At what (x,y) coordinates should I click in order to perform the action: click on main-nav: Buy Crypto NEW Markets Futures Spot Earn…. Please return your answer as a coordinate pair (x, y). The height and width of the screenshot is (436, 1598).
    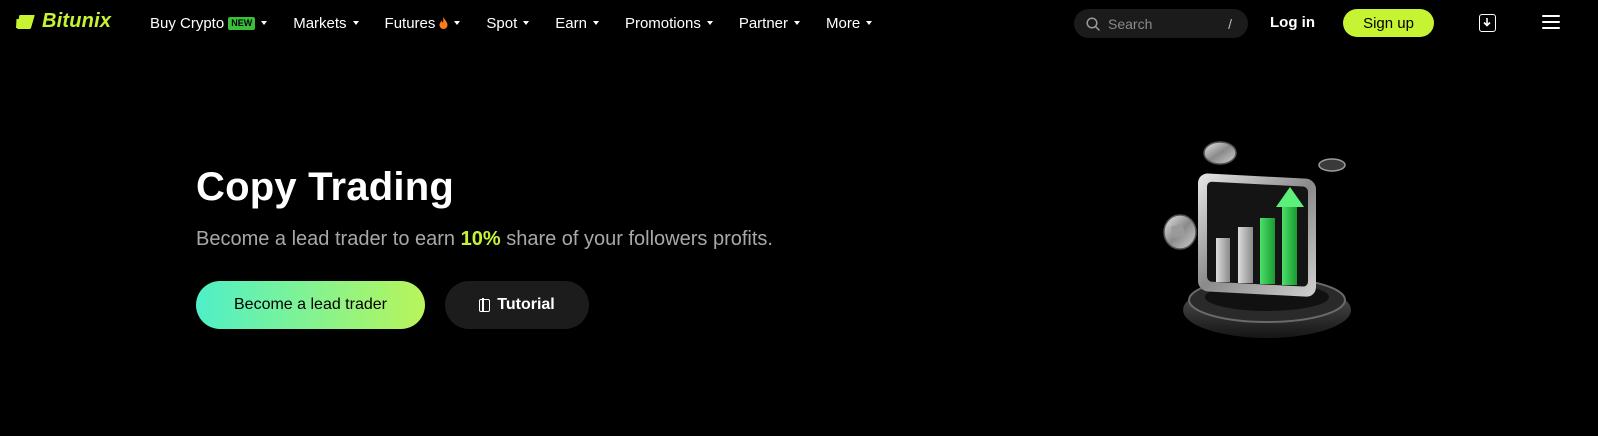
    Looking at the image, I should click on (524, 23).